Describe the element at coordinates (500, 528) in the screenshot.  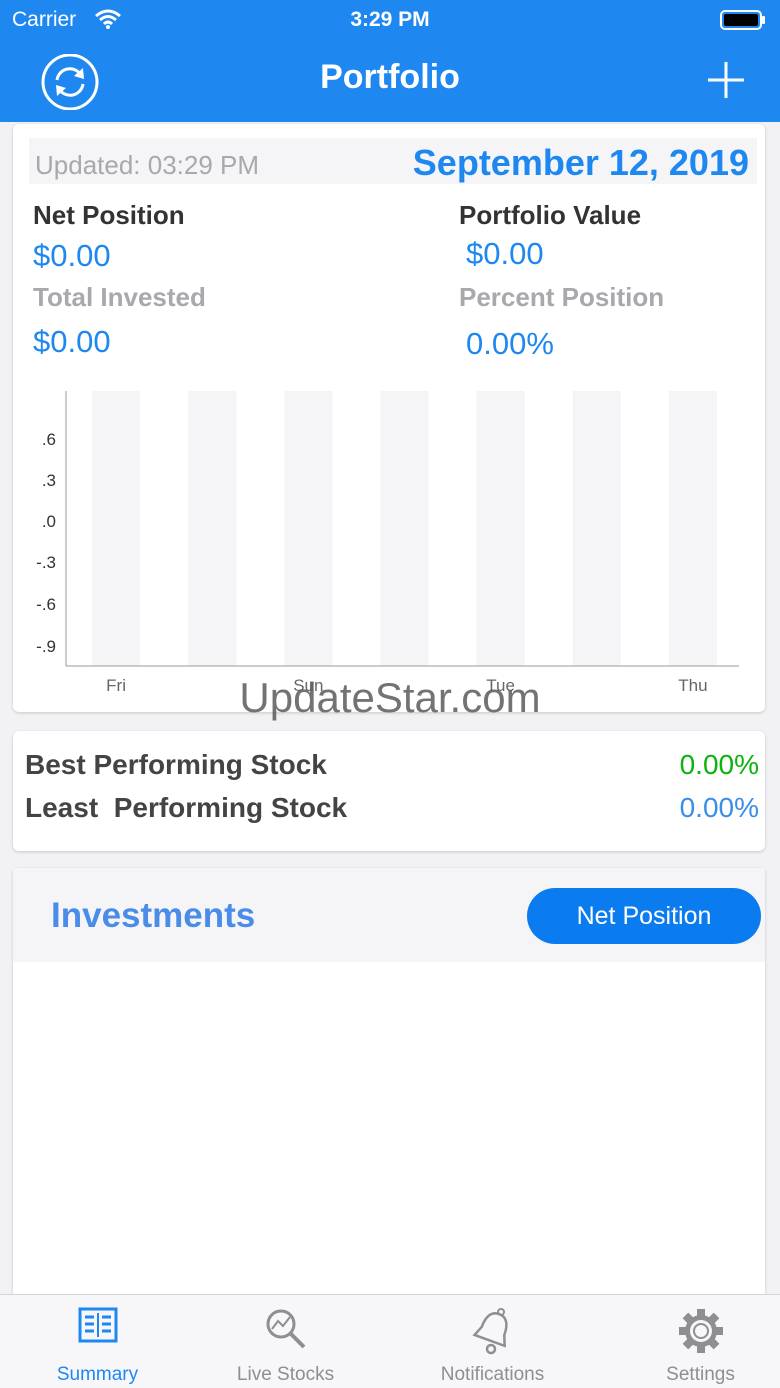
I see `chart-bar-tue` at that location.